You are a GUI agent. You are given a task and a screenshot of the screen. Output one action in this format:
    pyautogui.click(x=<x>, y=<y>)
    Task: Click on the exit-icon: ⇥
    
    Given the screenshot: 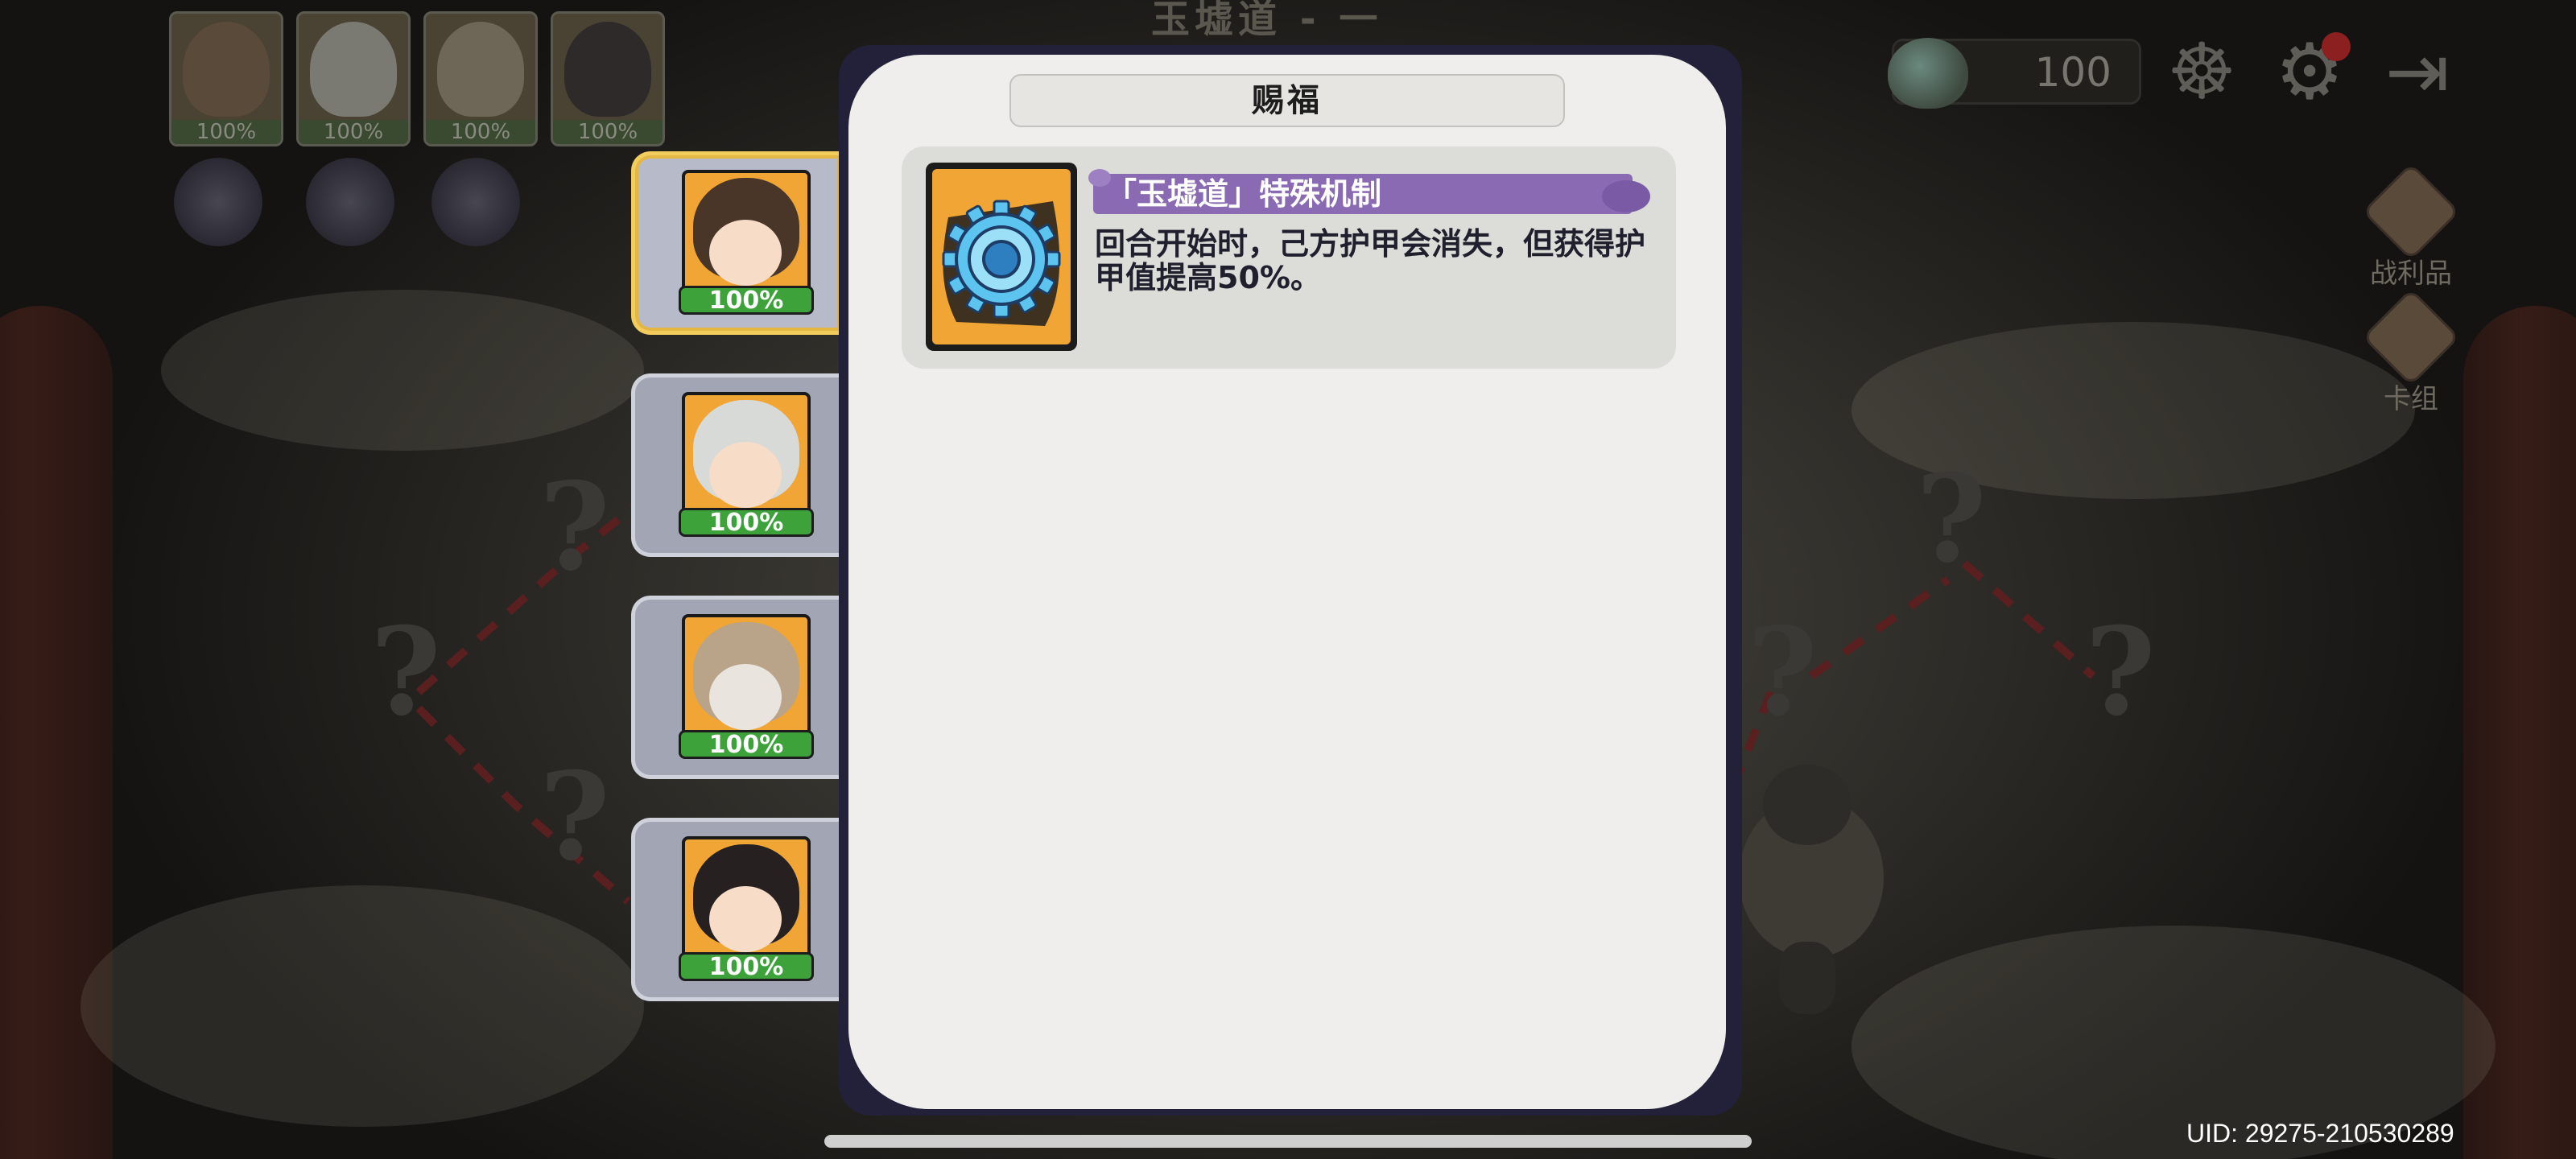 What is the action you would take?
    pyautogui.click(x=2417, y=71)
    